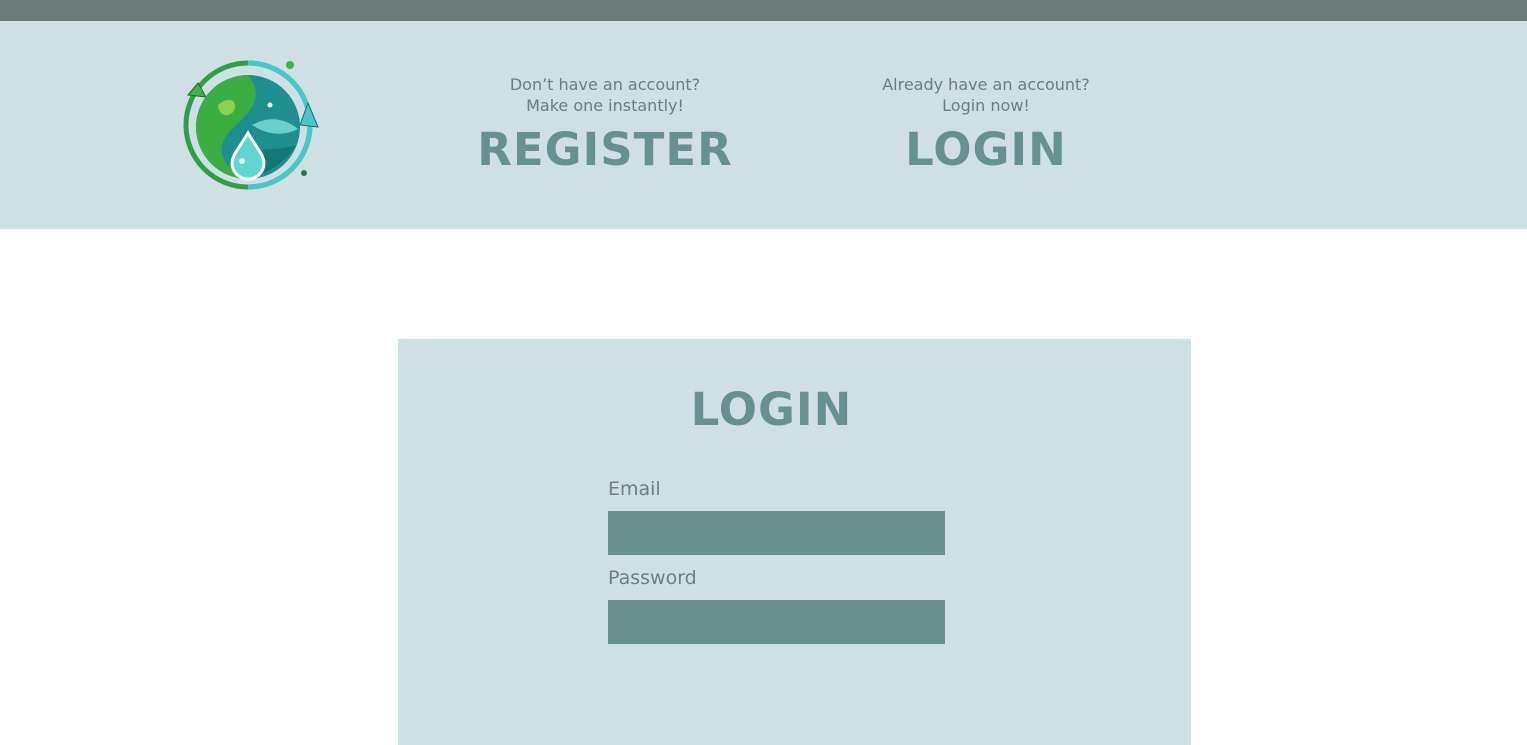  I want to click on login-prompt-line1: Already have an account?, so click(986, 84).